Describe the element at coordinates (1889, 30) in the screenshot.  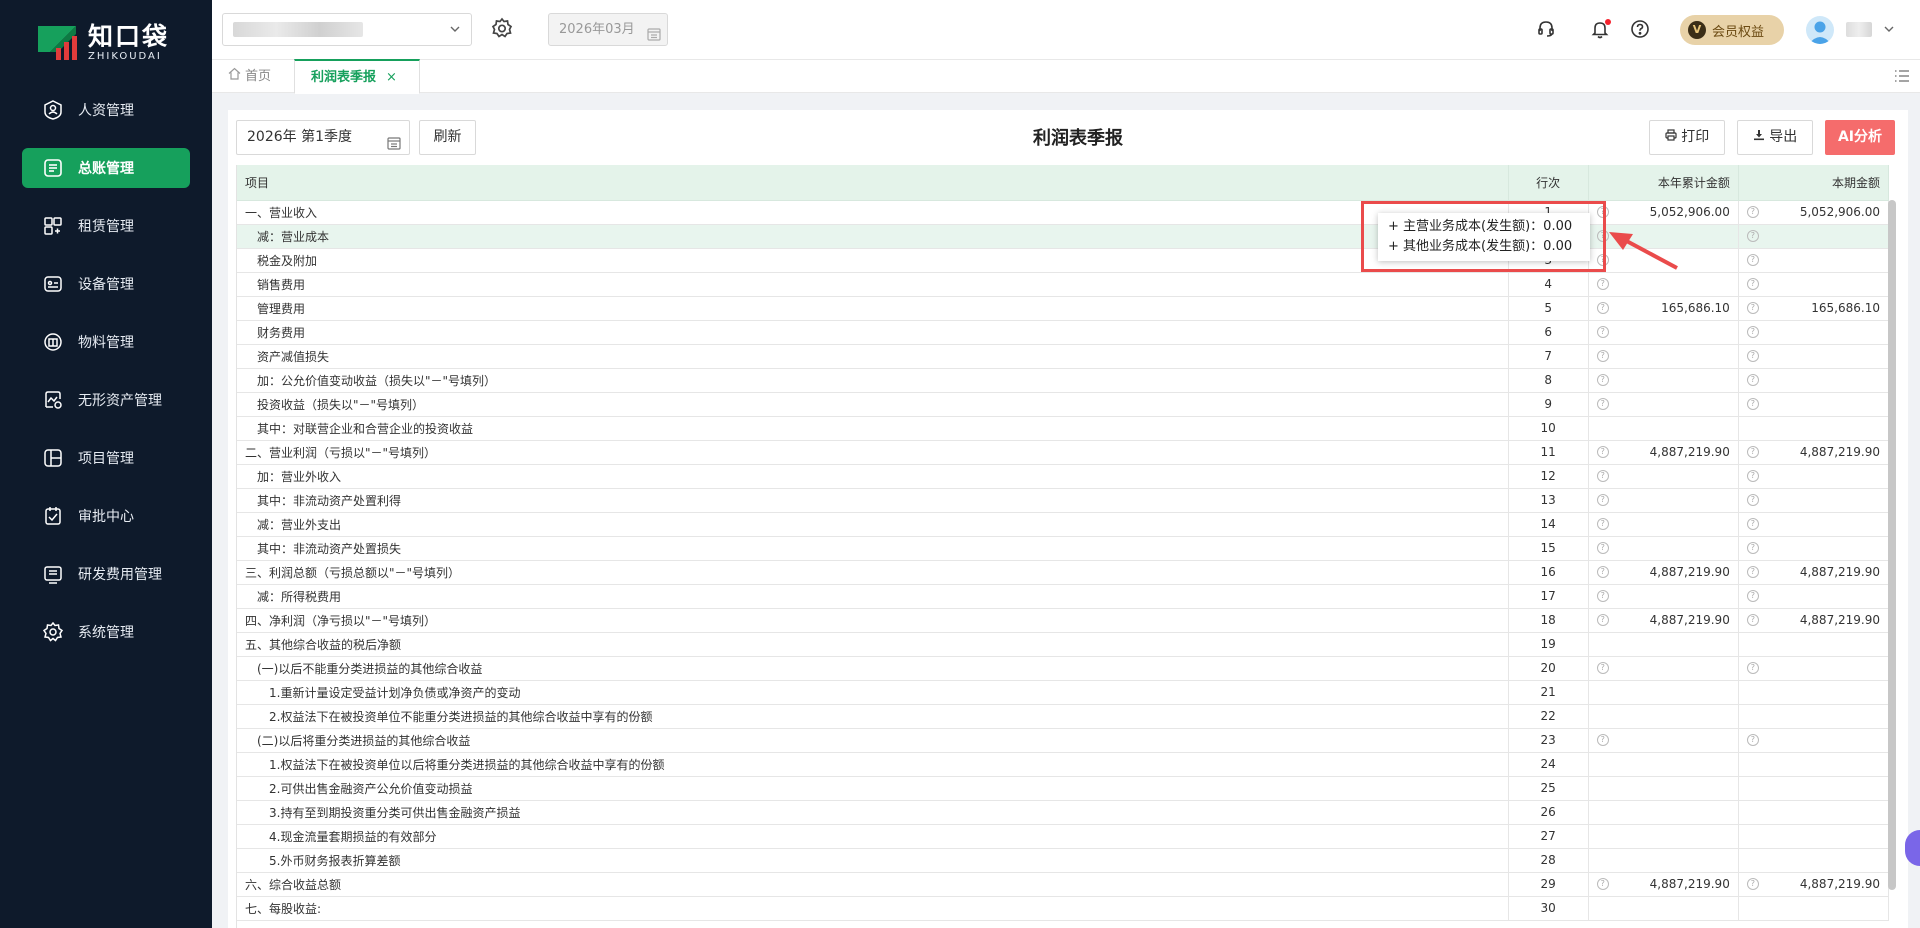
I see `chevron-down-icon` at that location.